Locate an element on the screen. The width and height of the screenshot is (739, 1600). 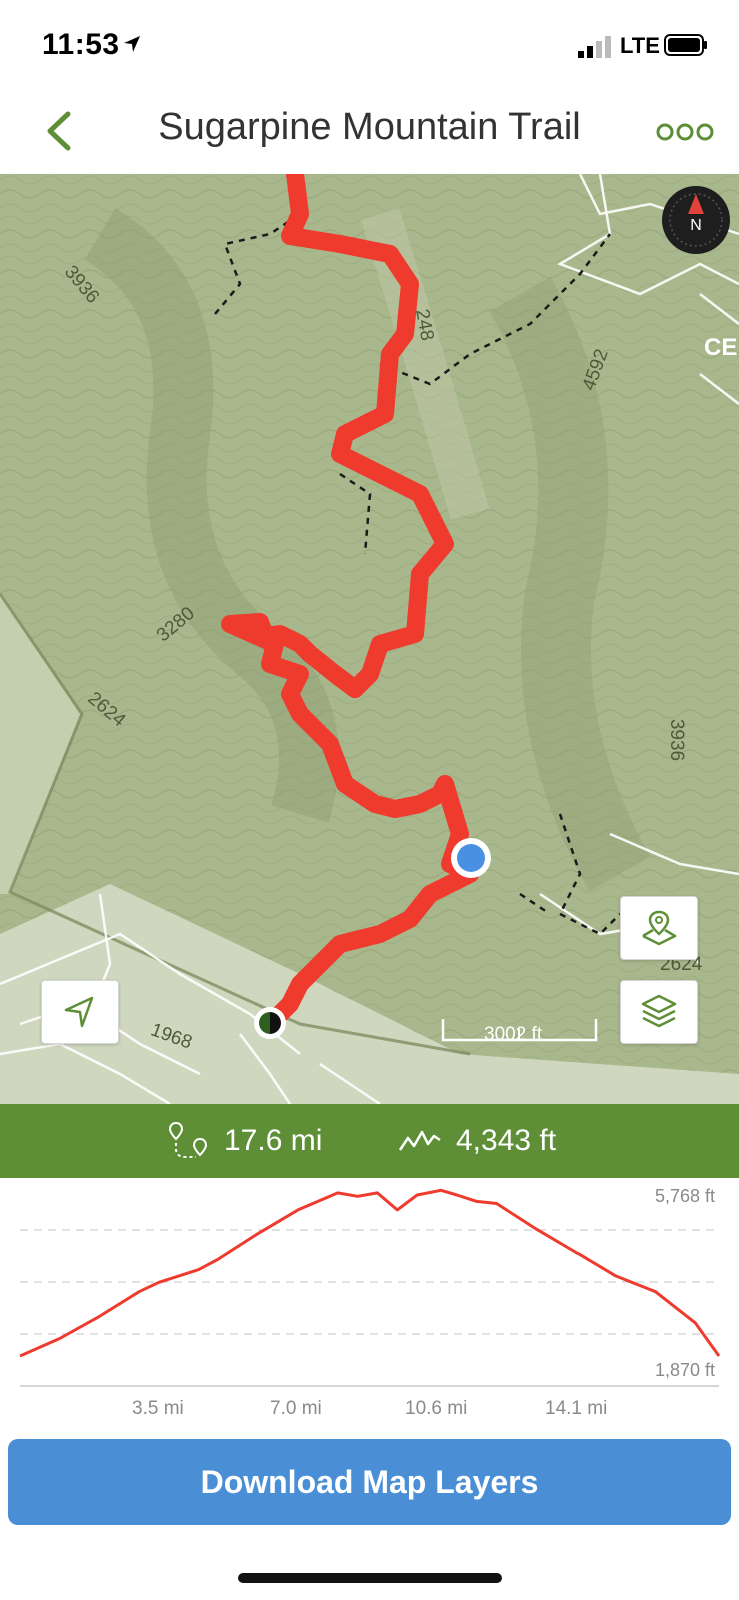
battery-icon is located at coordinates (685, 45).